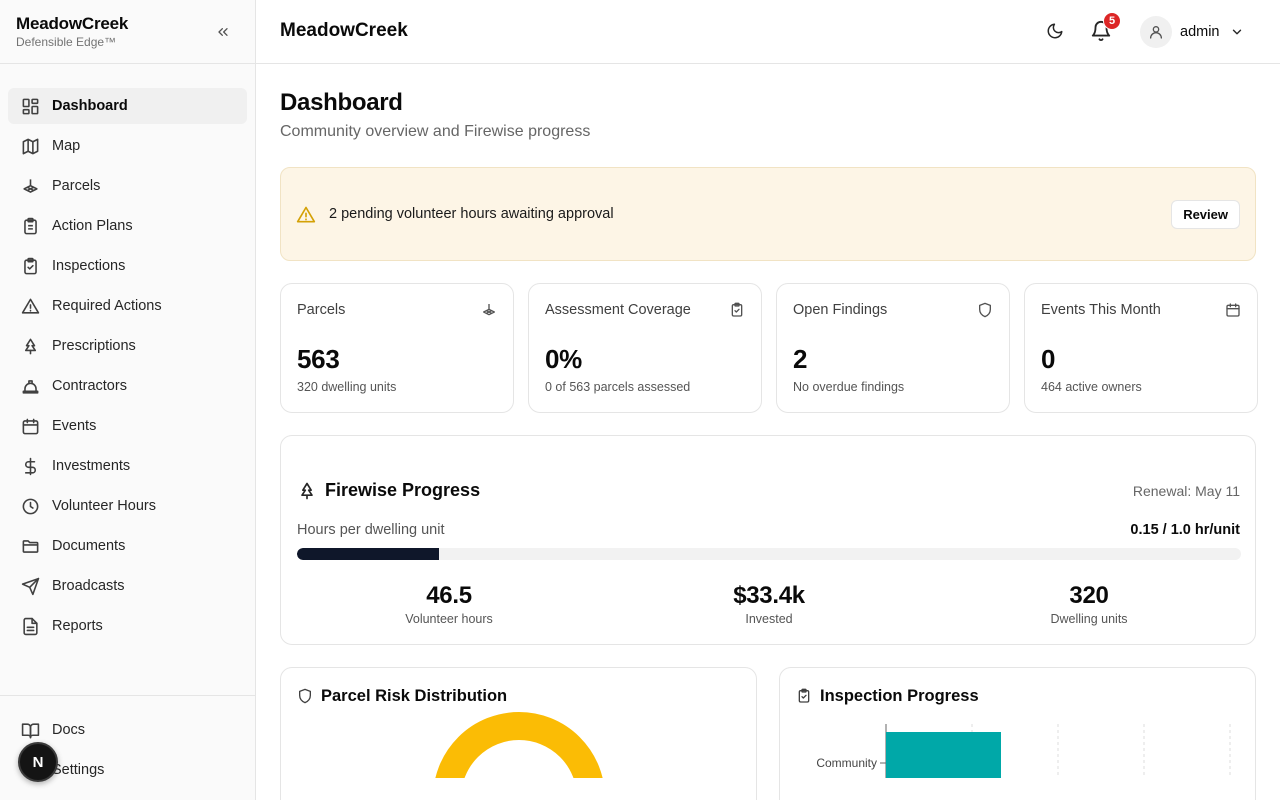 This screenshot has width=1280, height=800. I want to click on sidebar-item-reports: Reports, so click(127, 626).